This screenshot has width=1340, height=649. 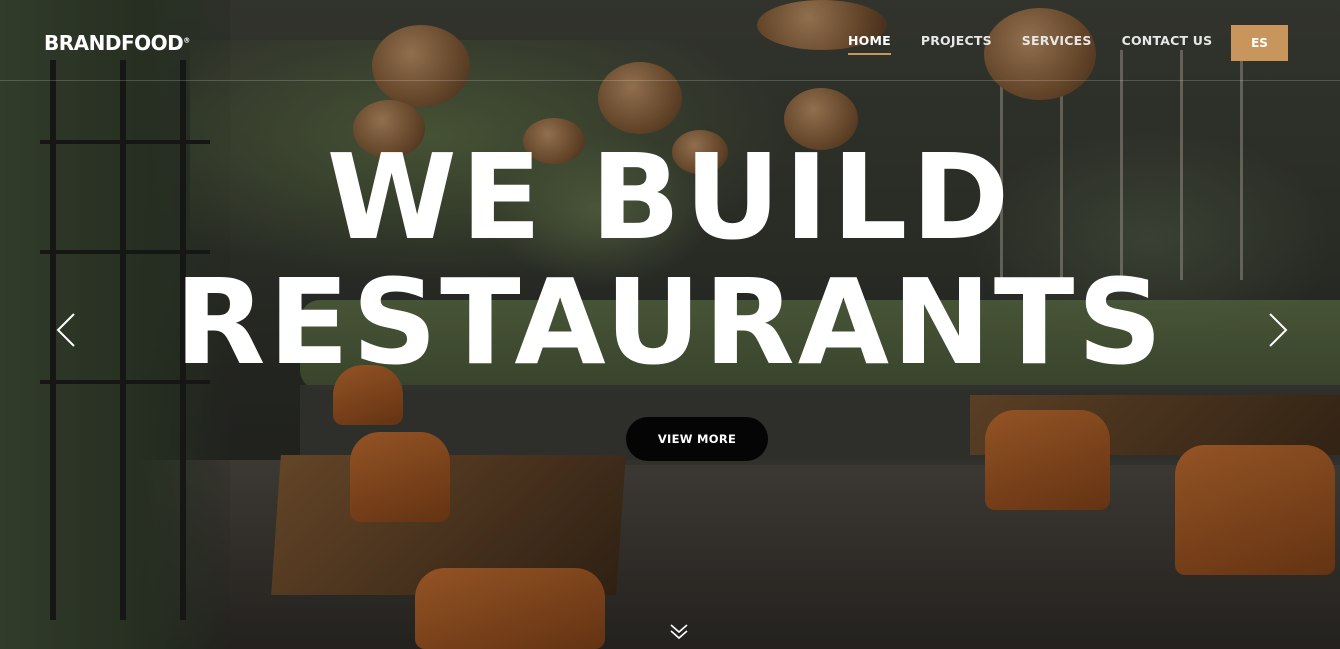 I want to click on brand-name: BRANDFOOD, so click(x=114, y=43).